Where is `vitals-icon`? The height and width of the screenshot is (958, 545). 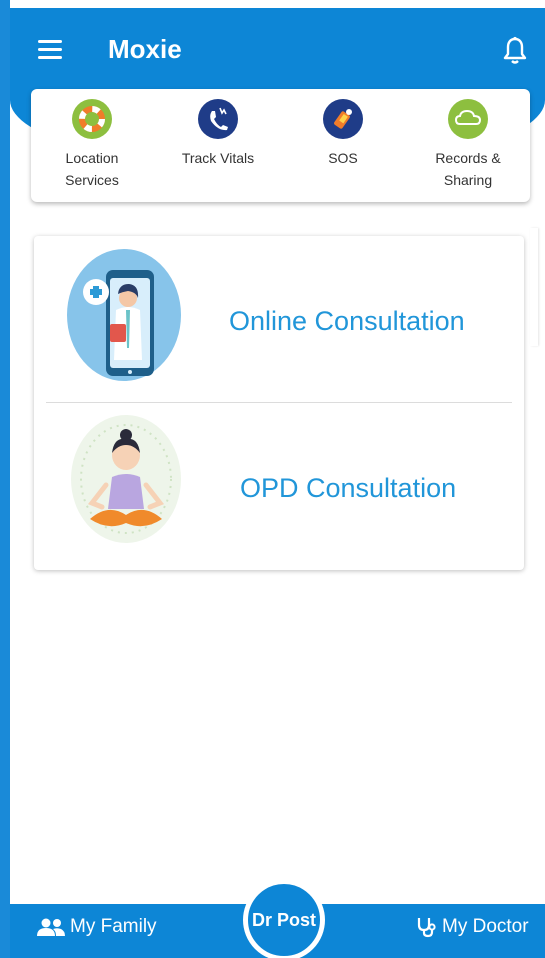
vitals-icon is located at coordinates (218, 119).